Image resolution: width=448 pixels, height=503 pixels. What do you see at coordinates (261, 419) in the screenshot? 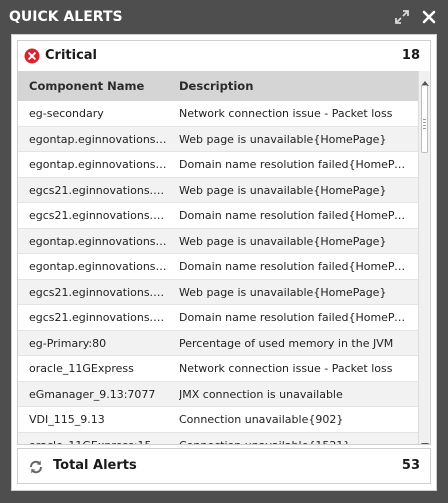
I see `description-cell: Connection unavailable{902}` at bounding box center [261, 419].